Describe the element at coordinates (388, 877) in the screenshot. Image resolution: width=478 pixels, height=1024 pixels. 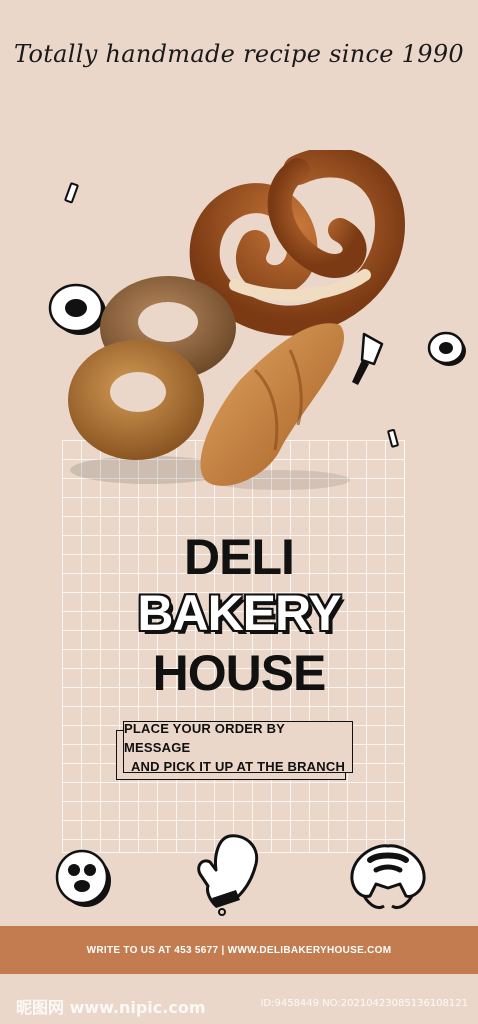
I see `croissant-icon` at that location.